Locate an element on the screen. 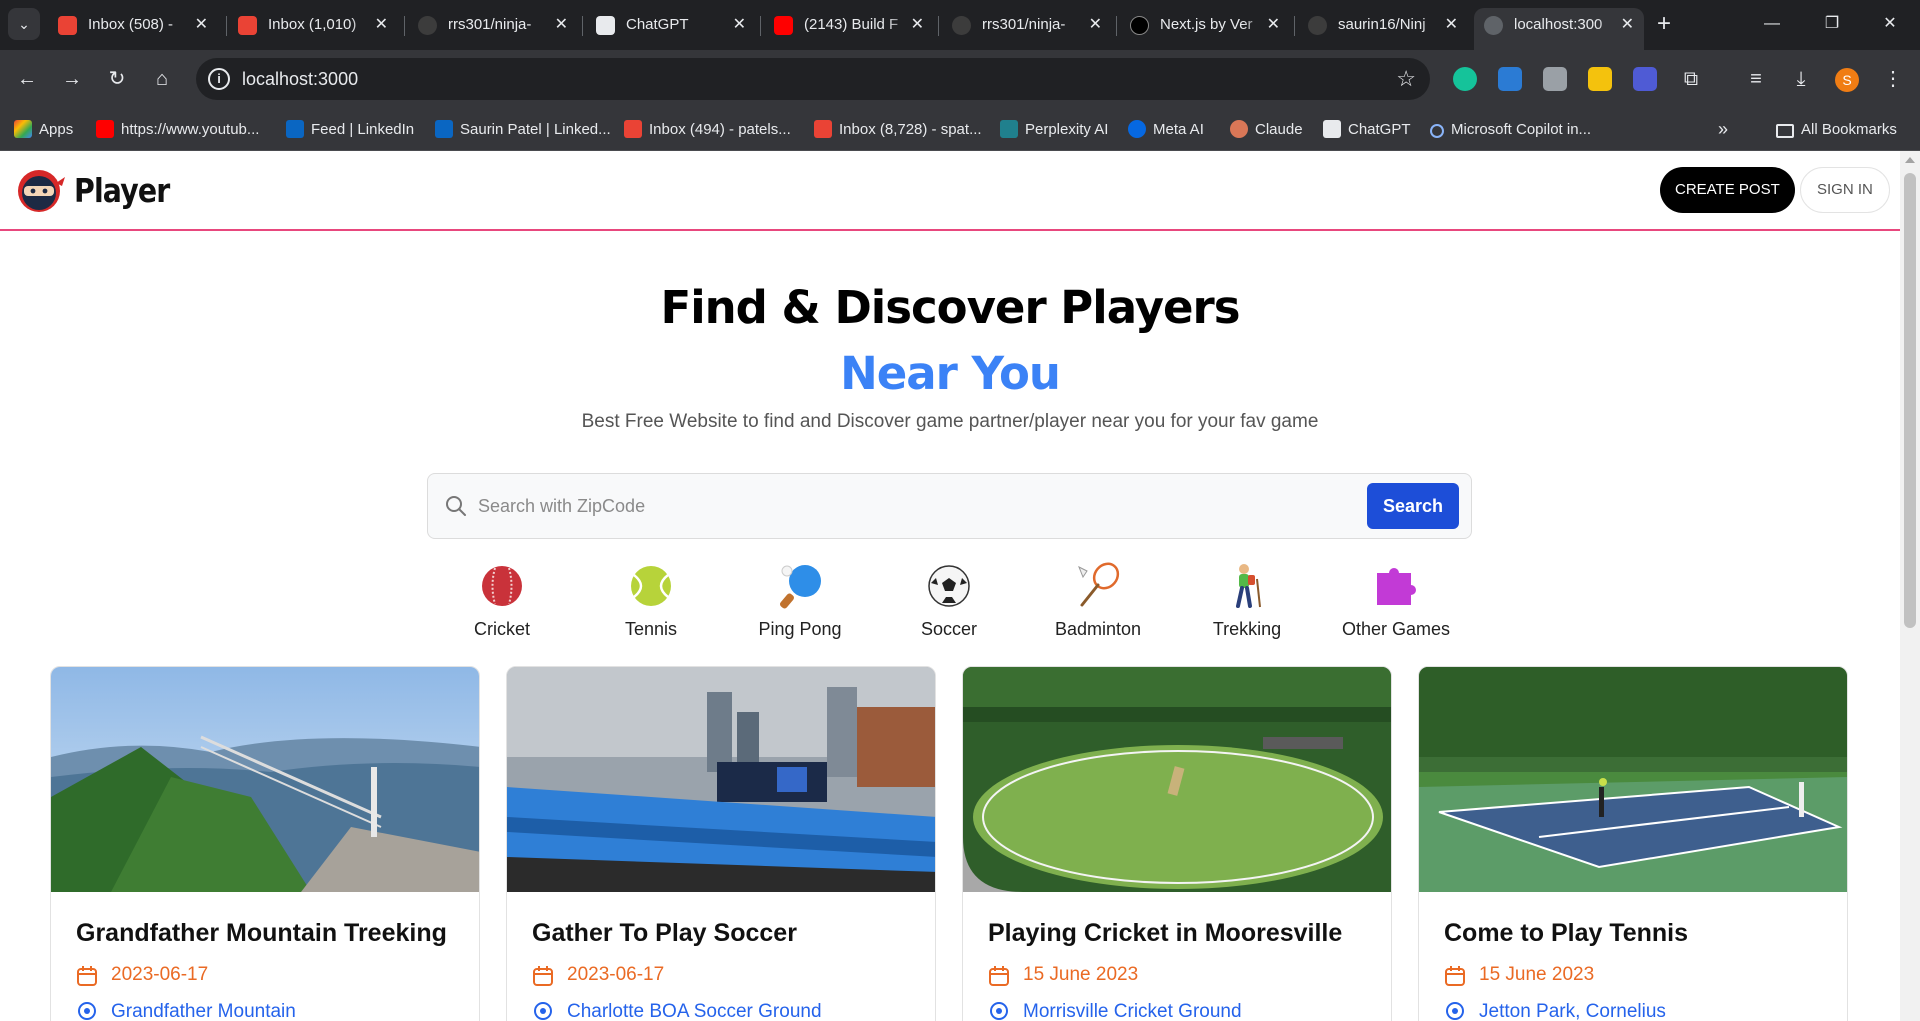 Image resolution: width=1920 pixels, height=1021 pixels. search-button: Search is located at coordinates (1413, 506).